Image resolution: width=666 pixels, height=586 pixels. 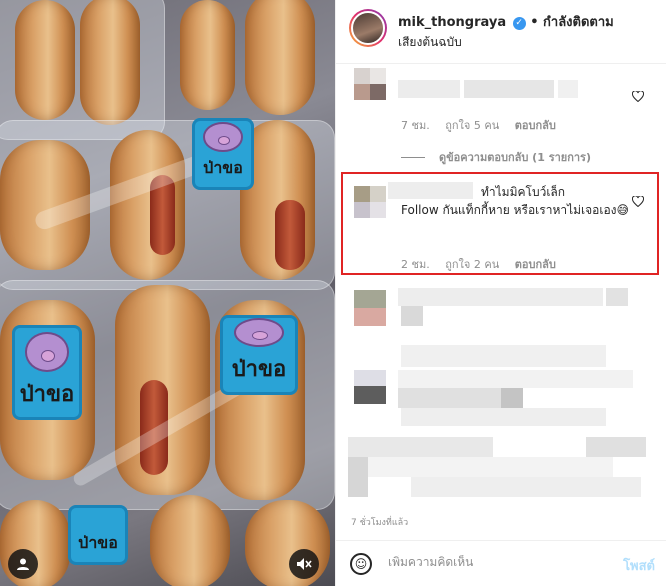 What do you see at coordinates (368, 28) in the screenshot?
I see `author-avatar` at bounding box center [368, 28].